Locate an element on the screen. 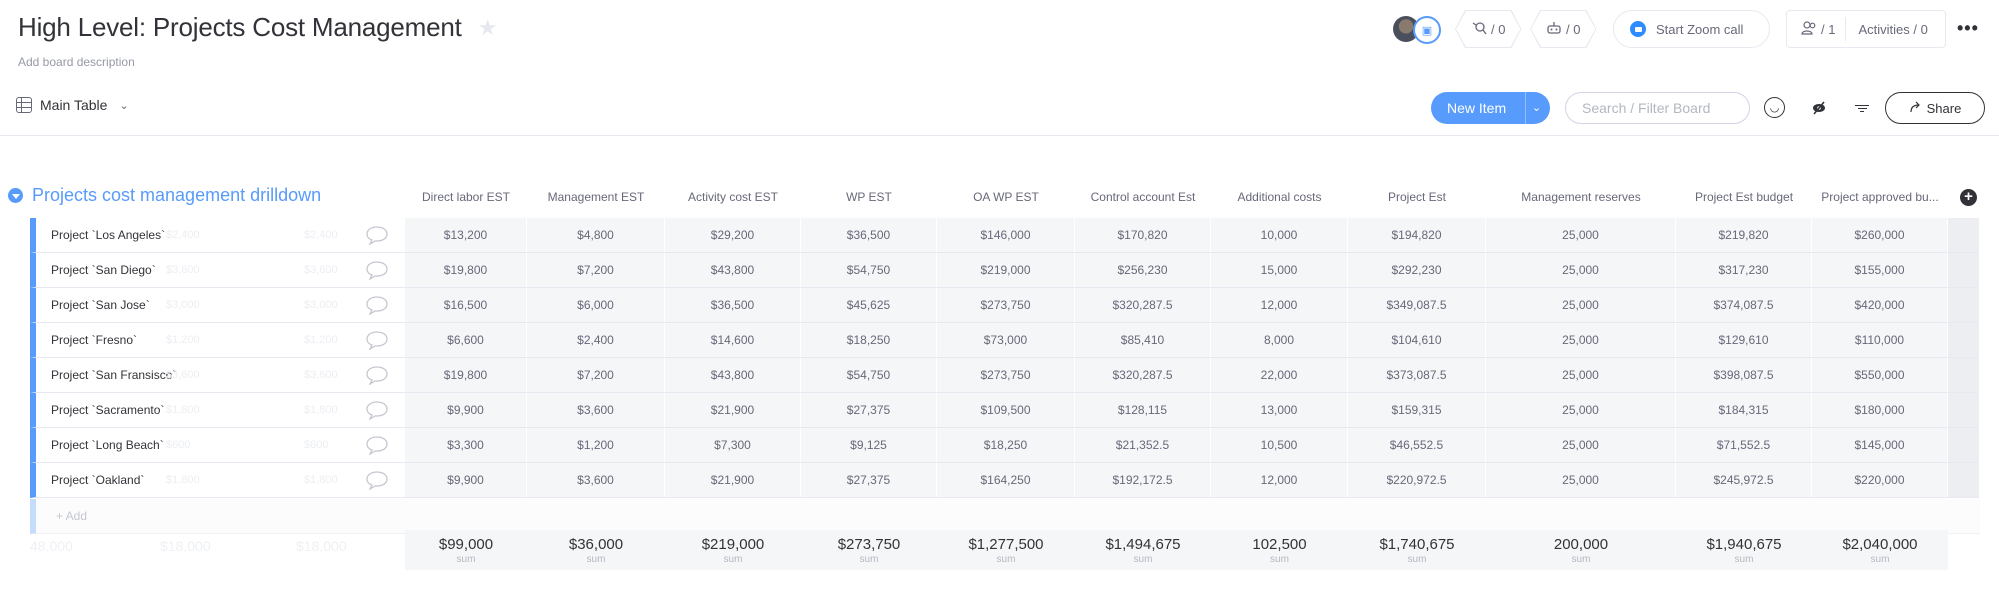  cell-5: $256,230 is located at coordinates (1143, 270).